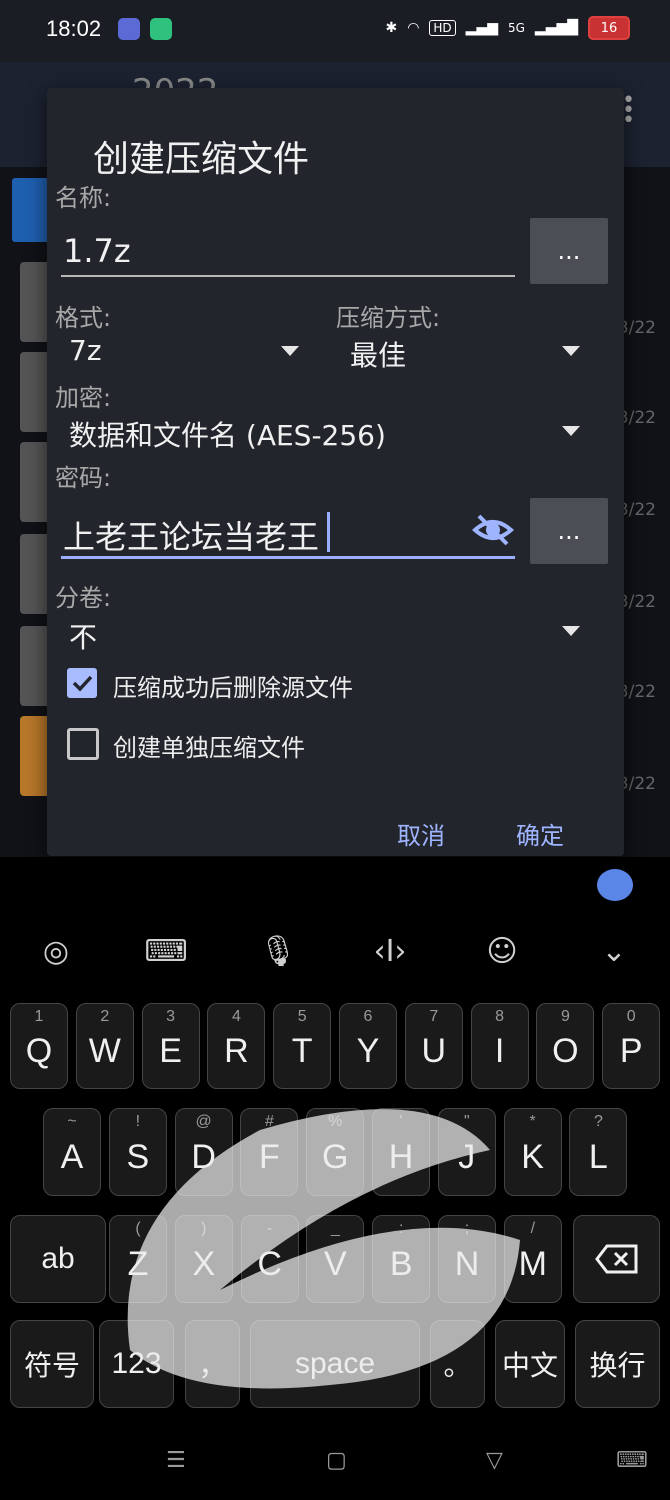  I want to click on key-label: 中文, so click(529, 1365).